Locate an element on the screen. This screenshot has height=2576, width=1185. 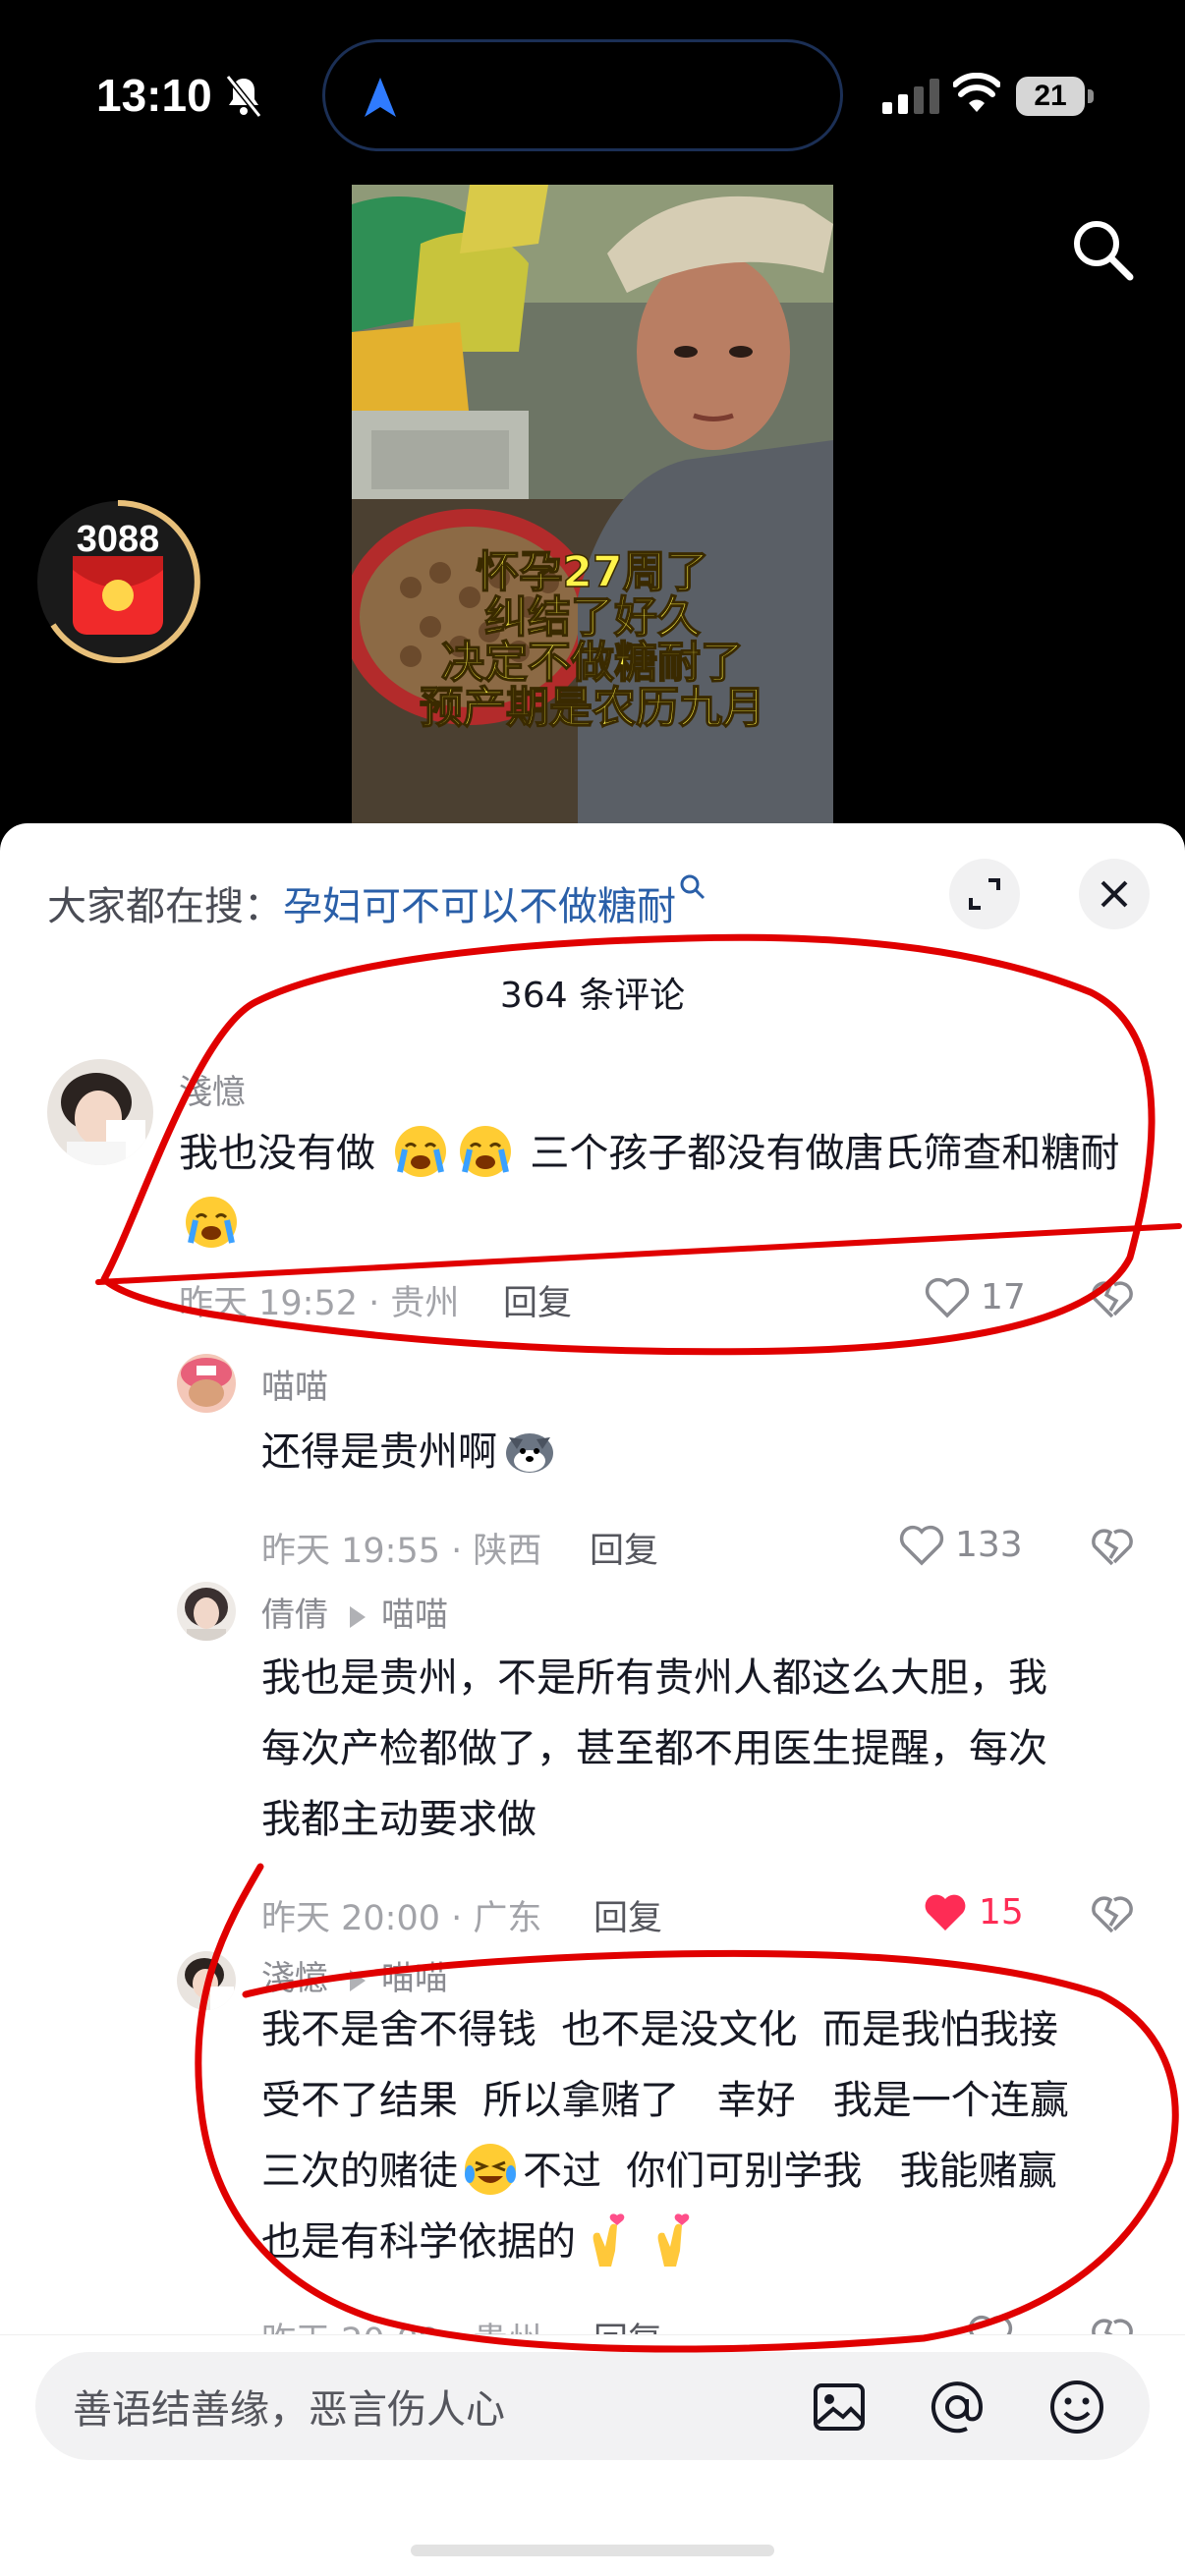
comment-line: 每次产检都做了，甚至都不用医生提醒，每次 is located at coordinates (654, 1748).